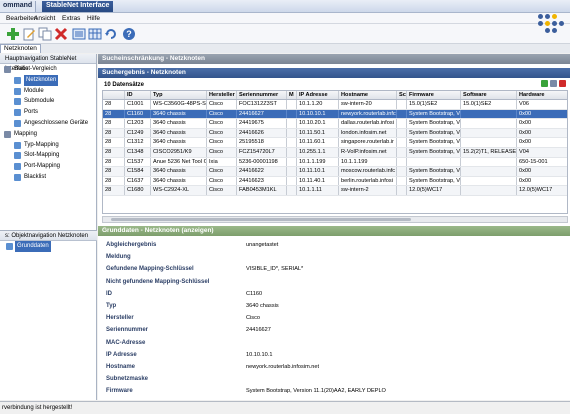  I want to click on sidebar-item-port-mapping: Port-Mapping, so click(48, 166).